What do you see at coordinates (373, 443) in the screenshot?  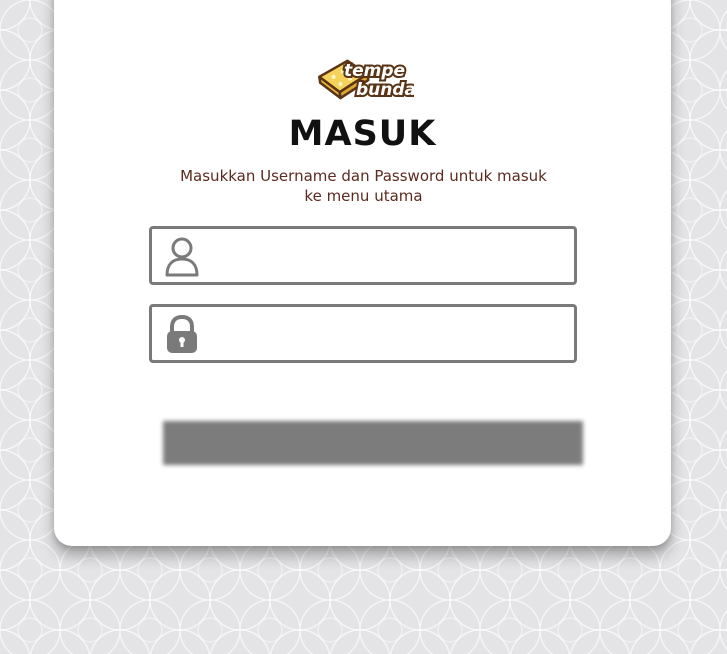 I see `login-button` at bounding box center [373, 443].